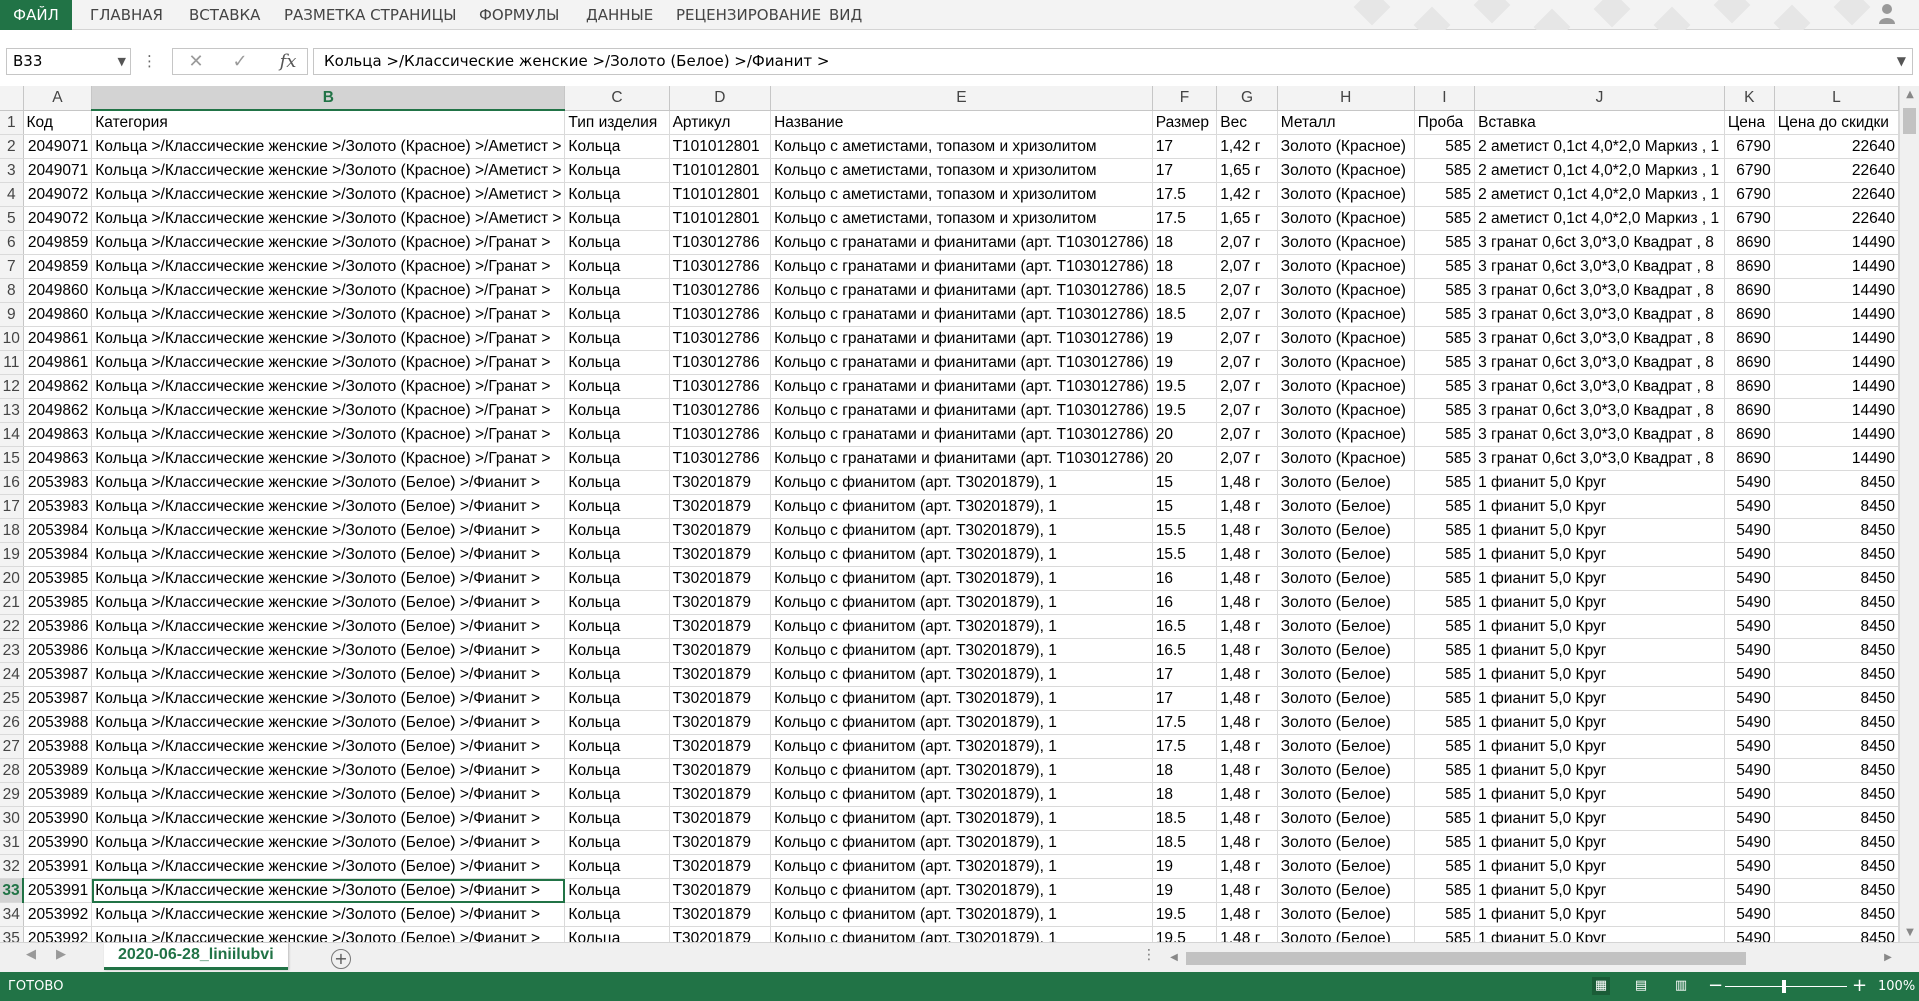  I want to click on grid-cell: 2053985, so click(58, 578).